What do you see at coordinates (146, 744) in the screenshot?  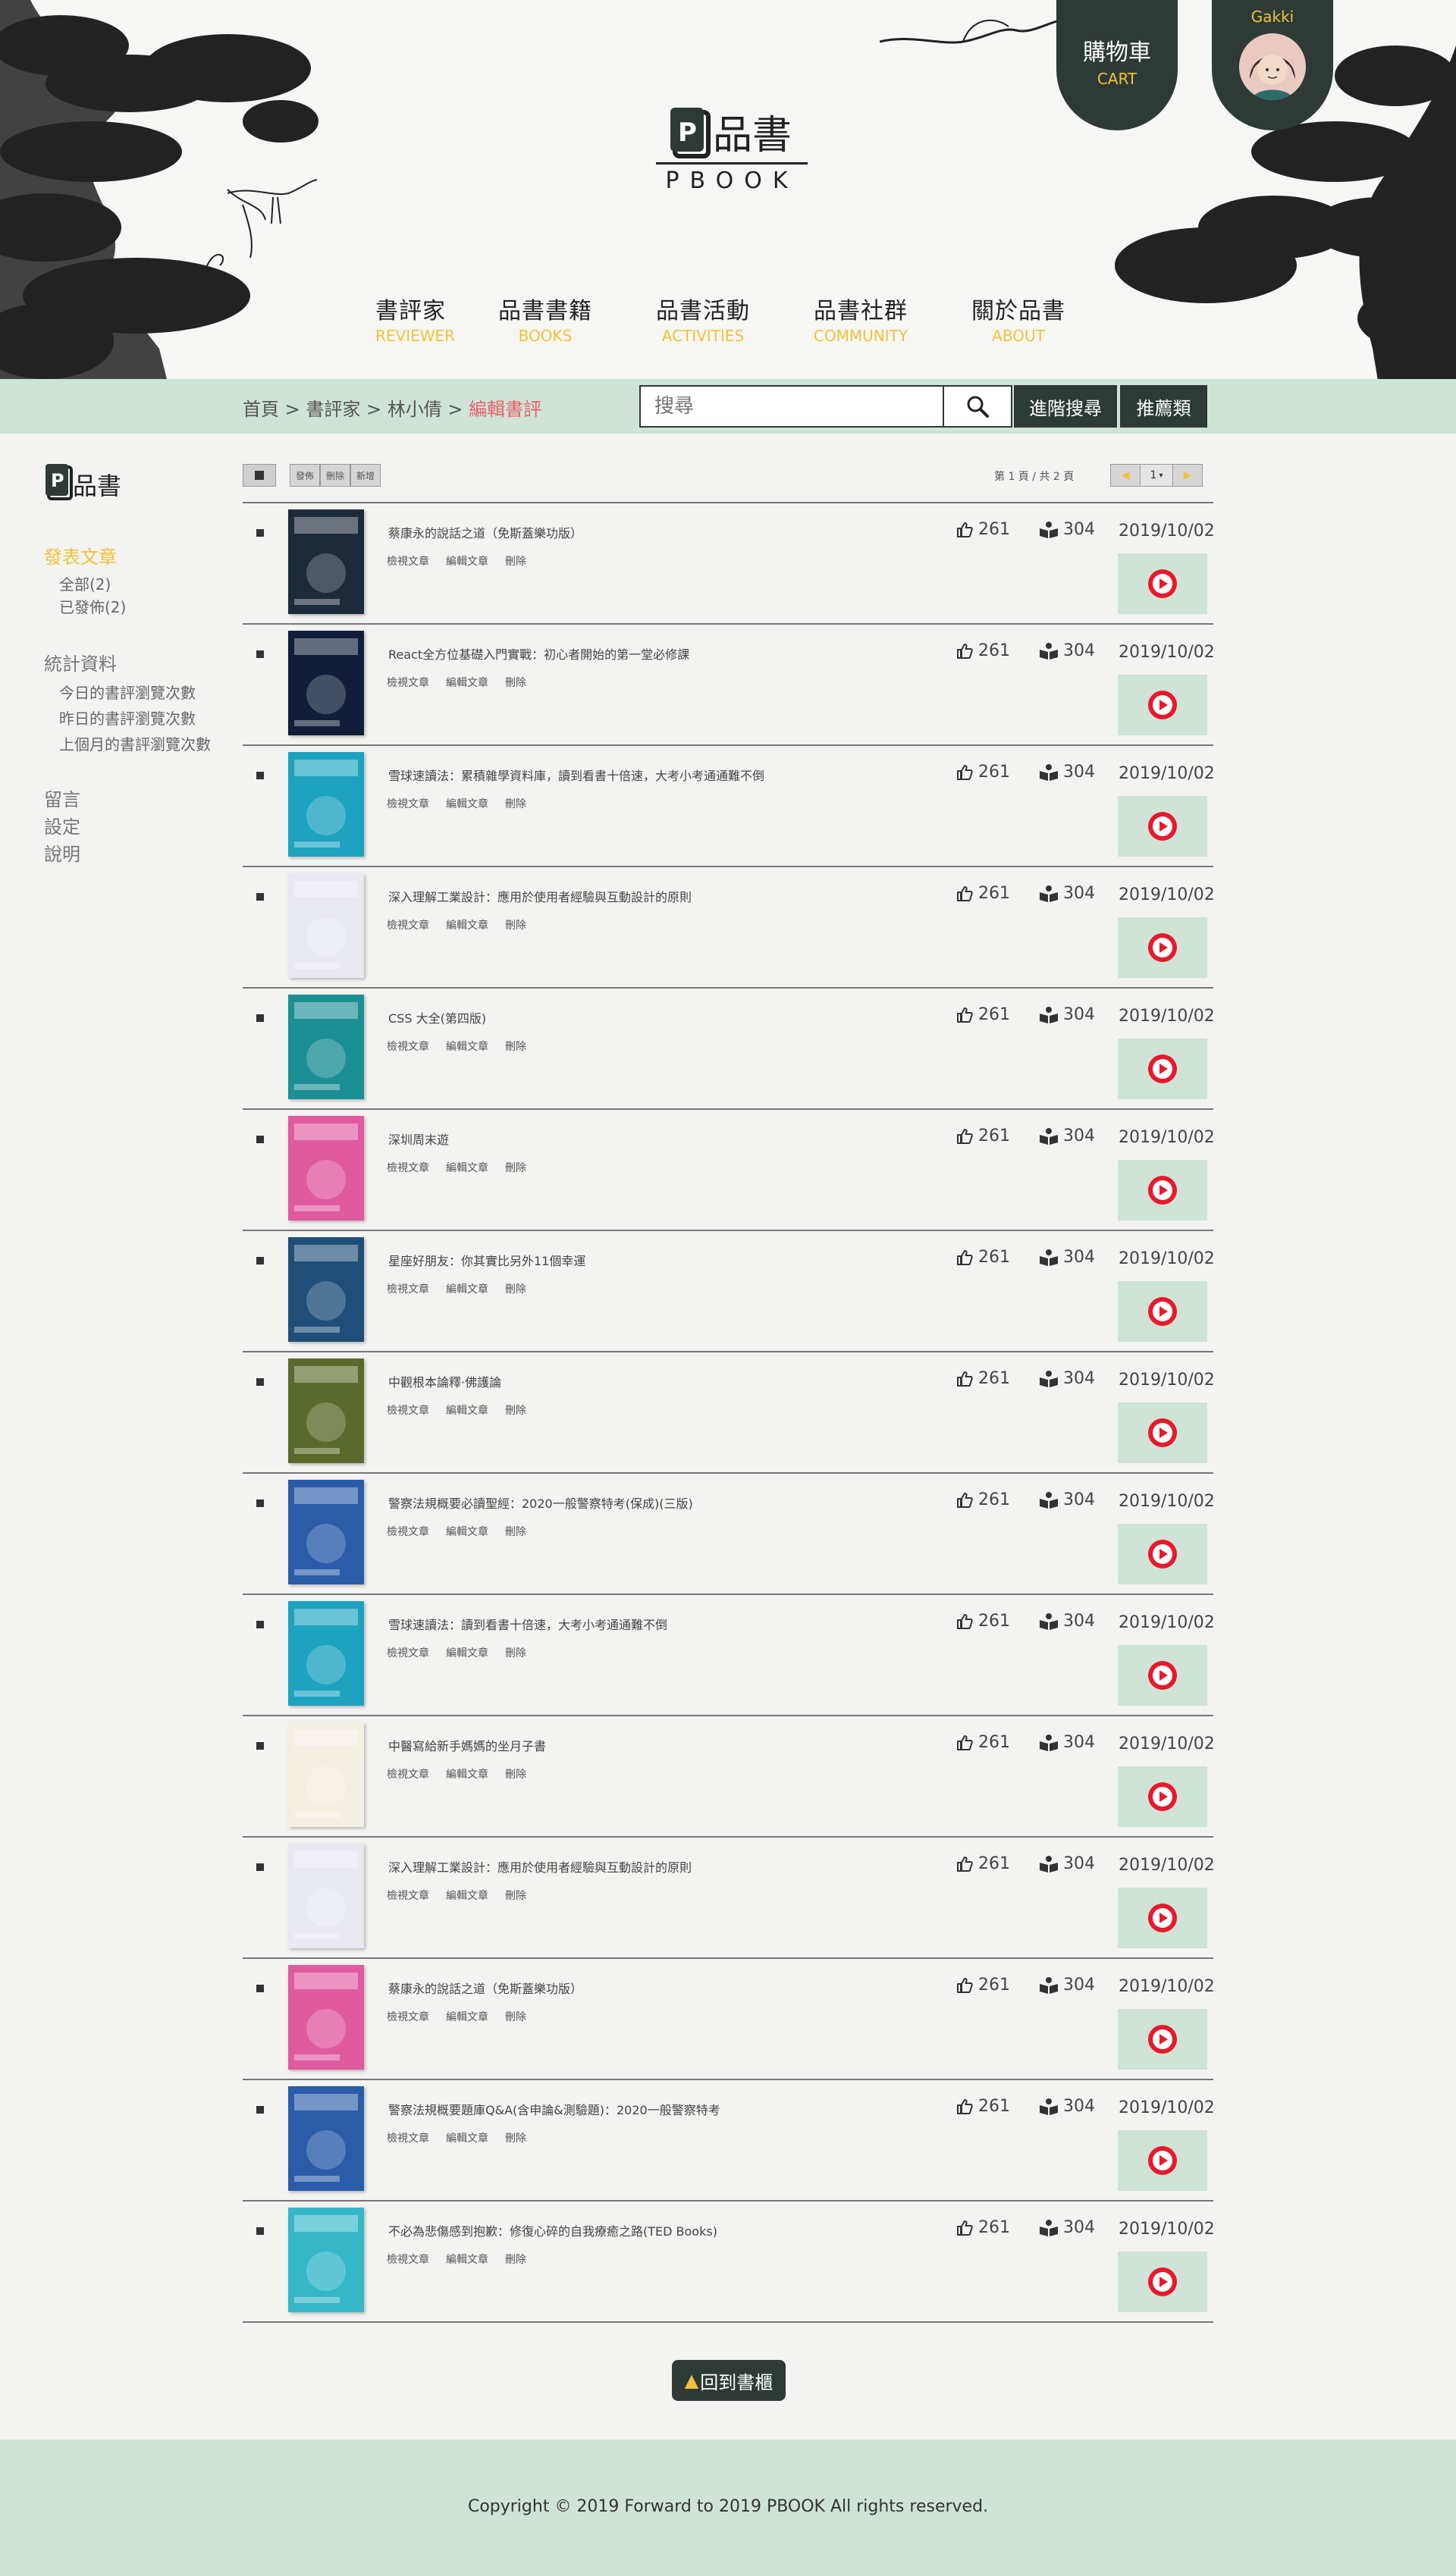 I see `sidebar-item-lastmonth-views: 上個月的書評瀏覽次數` at bounding box center [146, 744].